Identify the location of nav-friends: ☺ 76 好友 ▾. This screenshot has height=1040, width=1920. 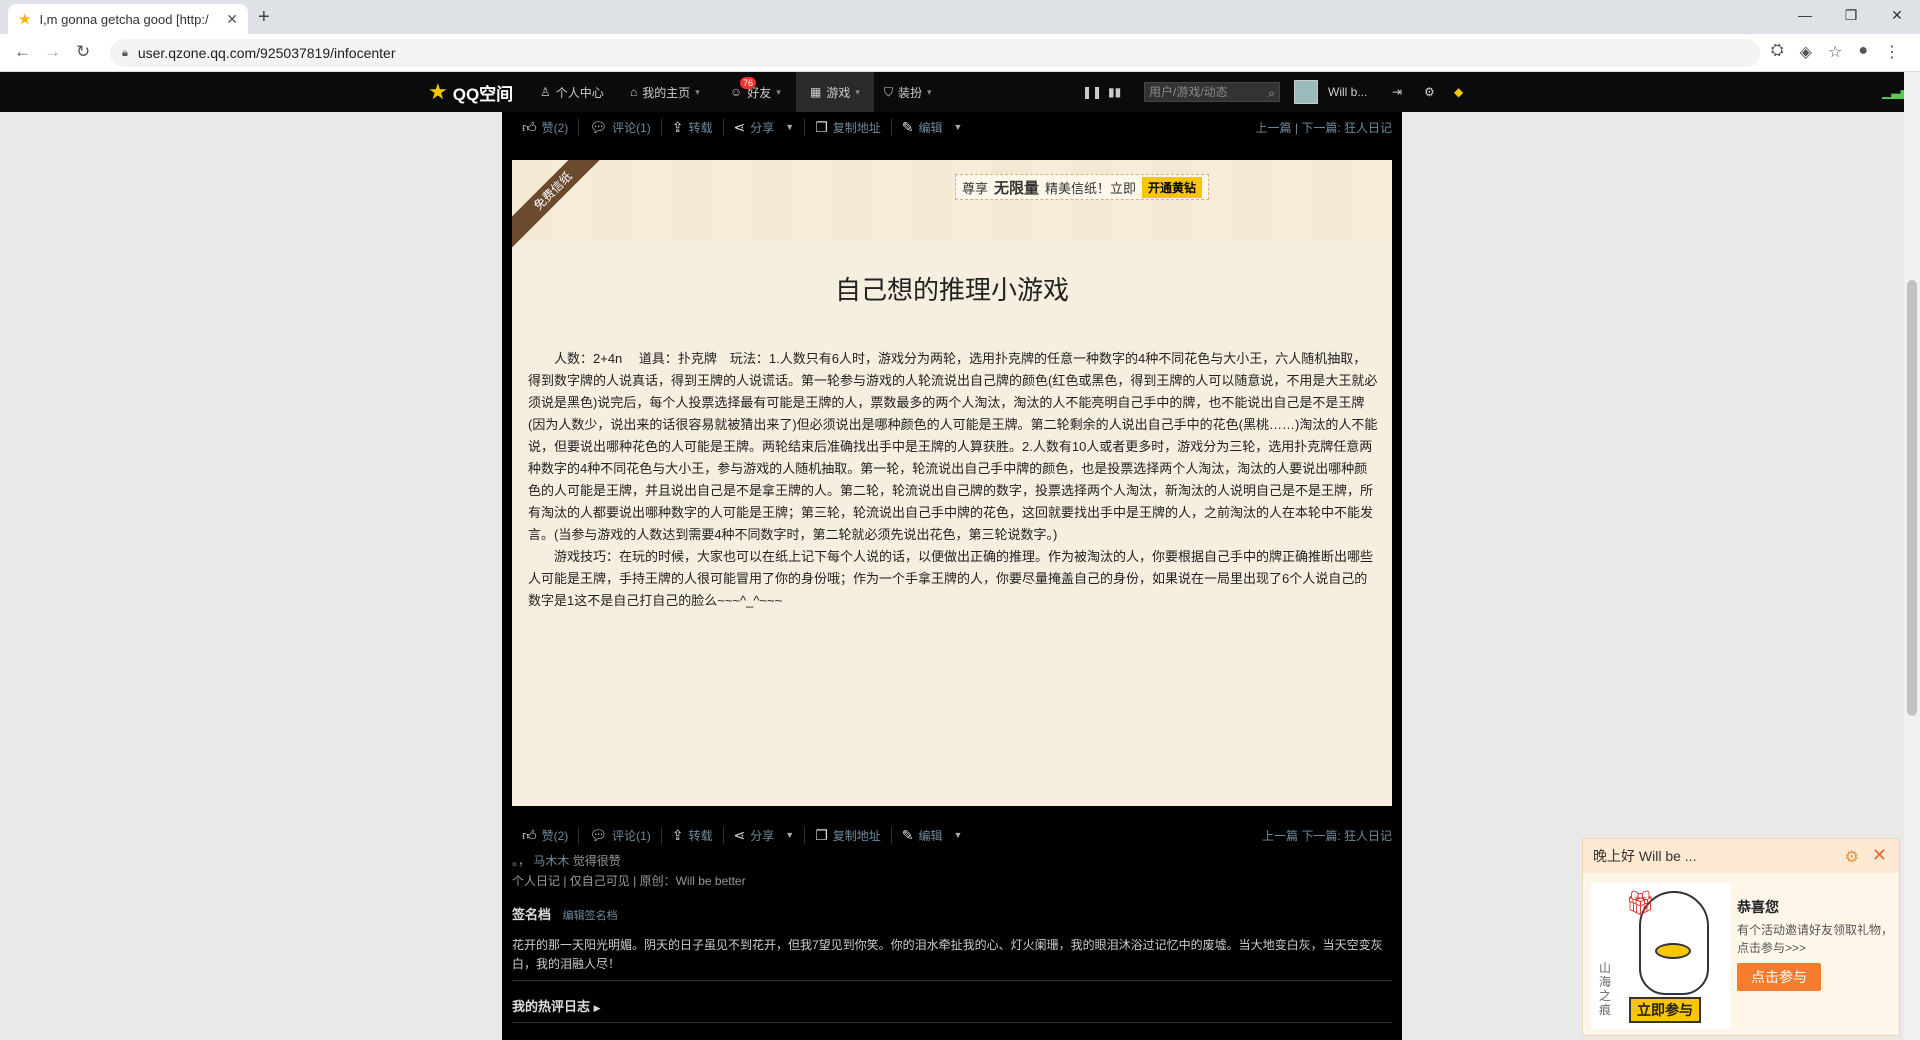
(755, 92).